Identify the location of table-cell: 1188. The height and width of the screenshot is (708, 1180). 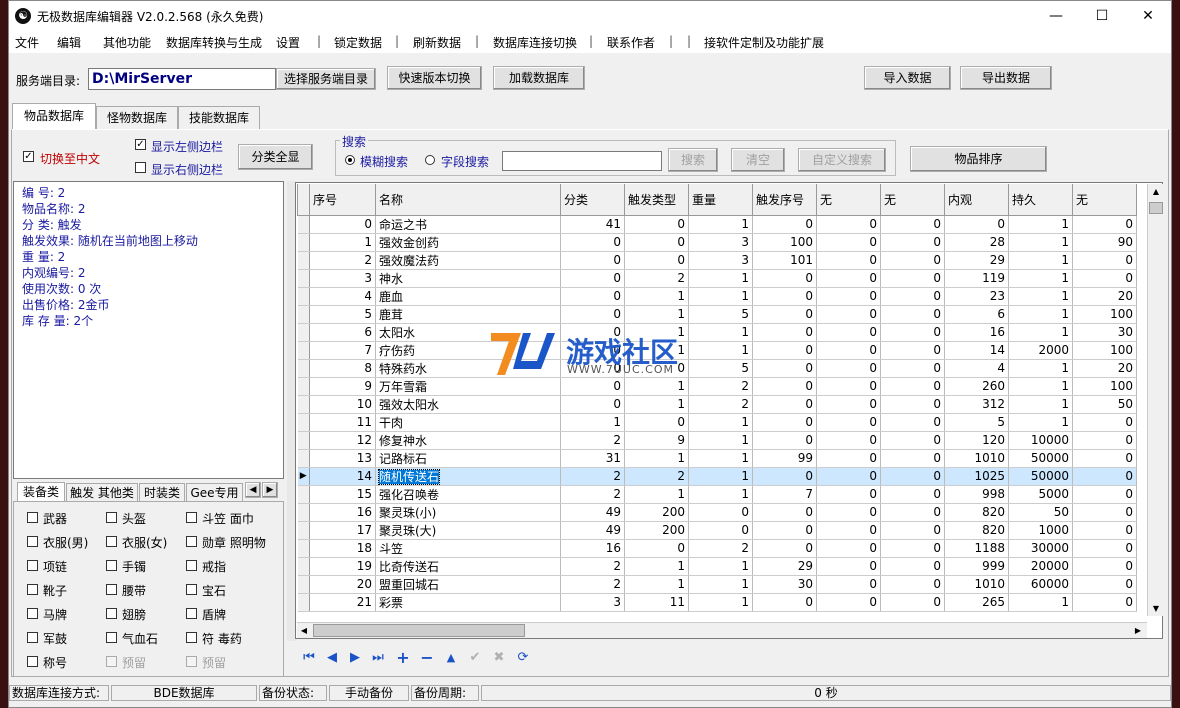
(976, 548).